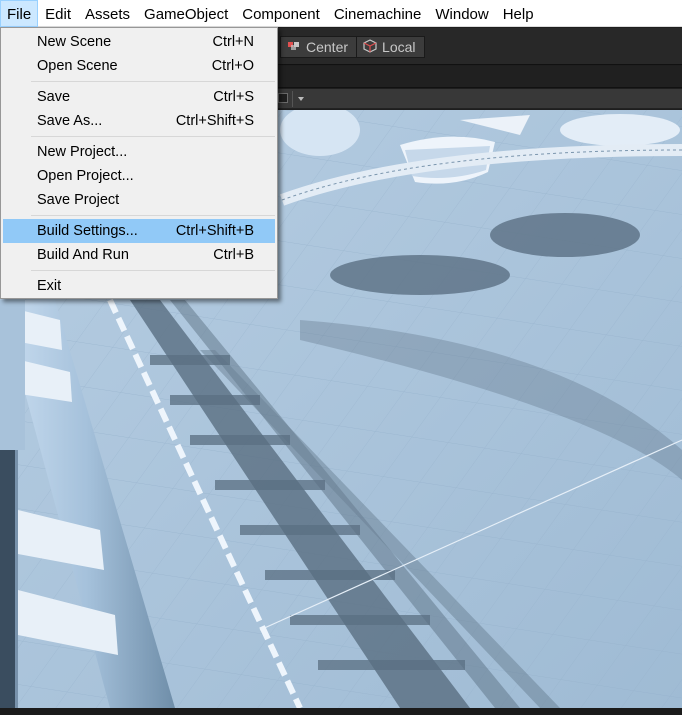  What do you see at coordinates (139, 231) in the screenshot?
I see `menu-item-build-settings: Build Settings... Ctrl+Shift+B` at bounding box center [139, 231].